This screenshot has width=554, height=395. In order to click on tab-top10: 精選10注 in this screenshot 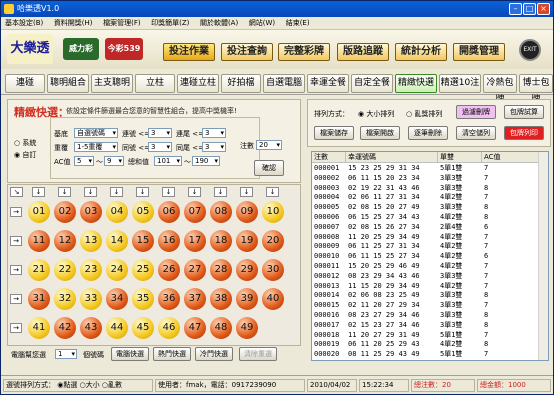, I will do `click(460, 83)`.